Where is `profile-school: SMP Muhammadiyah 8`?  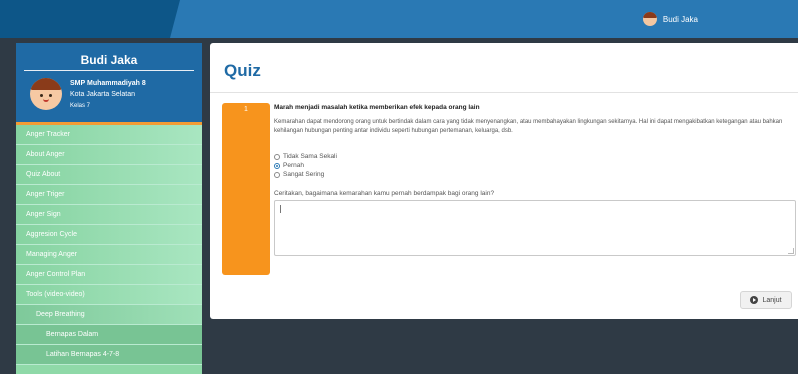
profile-school: SMP Muhammadiyah 8 is located at coordinates (108, 83).